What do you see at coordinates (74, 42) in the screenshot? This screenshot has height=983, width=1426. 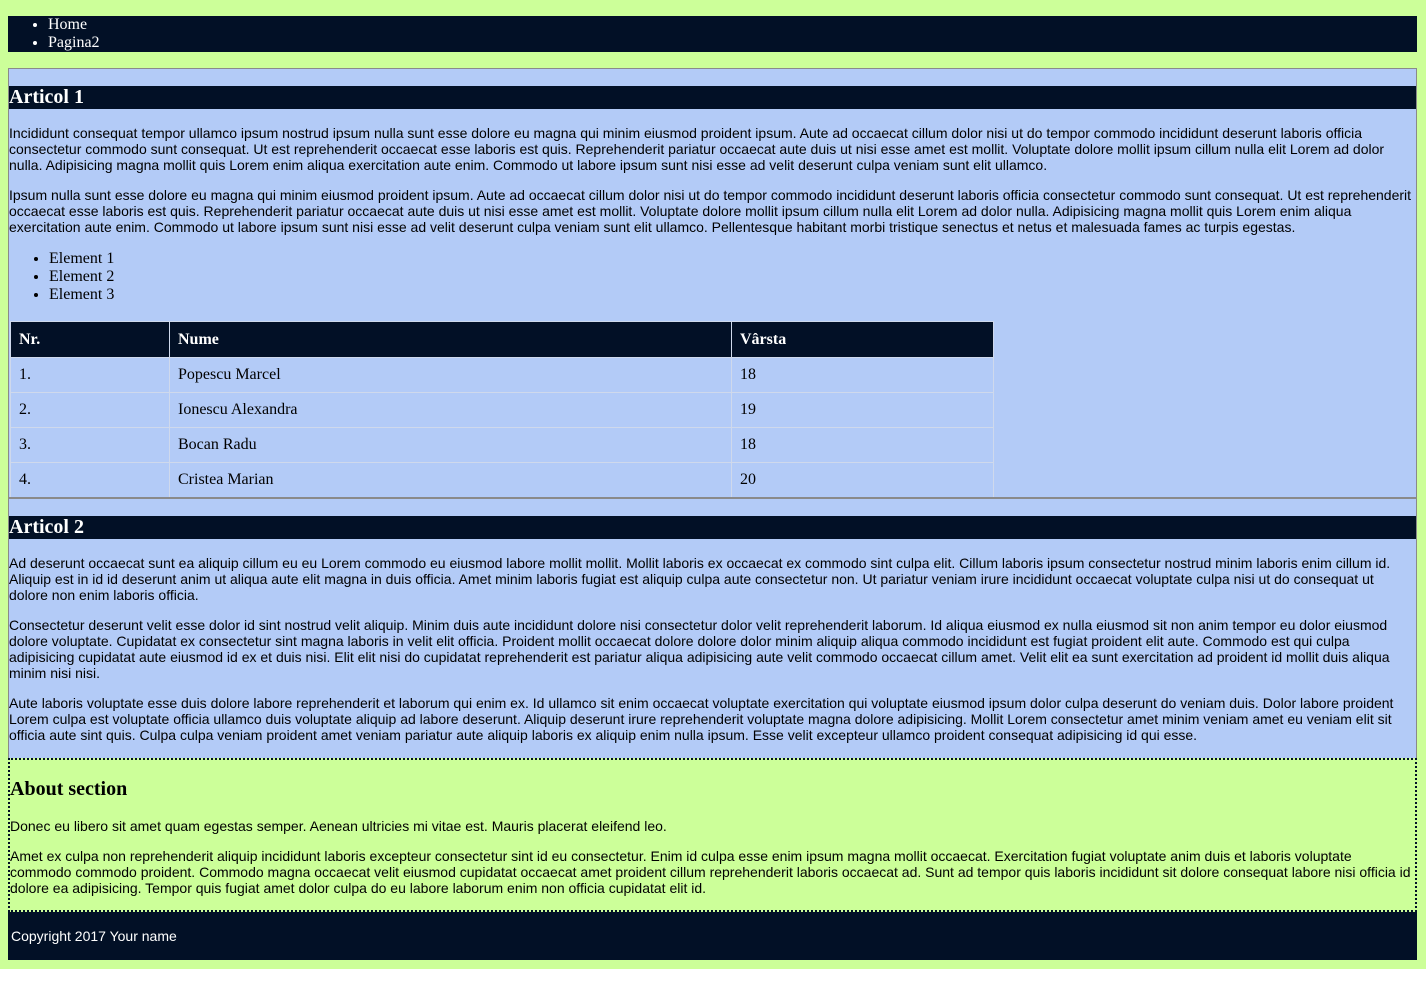 I see `nav-link-pagina2: Pagina2` at bounding box center [74, 42].